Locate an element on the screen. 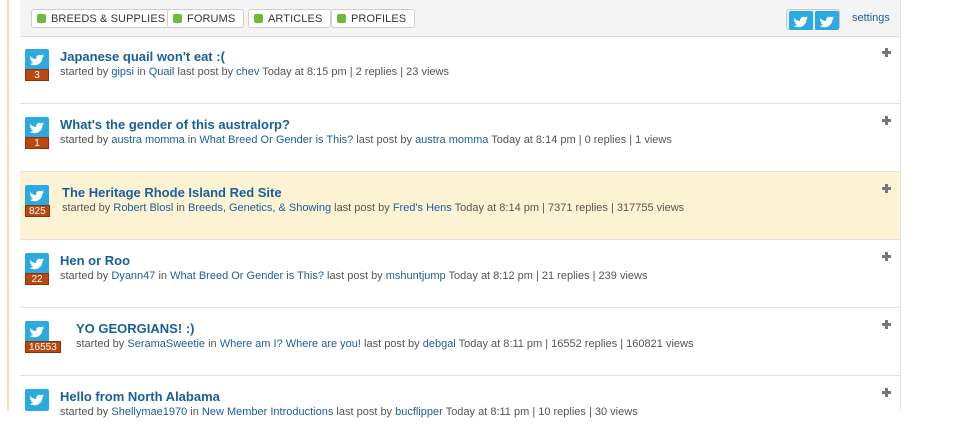 This screenshot has height=444, width=974. last-poster-link: debgal is located at coordinates (439, 344).